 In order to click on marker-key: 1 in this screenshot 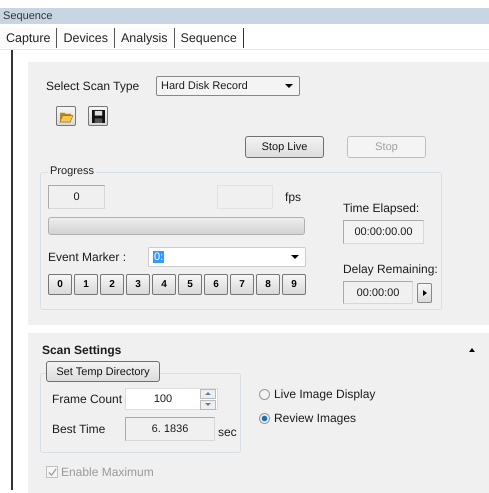, I will do `click(86, 284)`.